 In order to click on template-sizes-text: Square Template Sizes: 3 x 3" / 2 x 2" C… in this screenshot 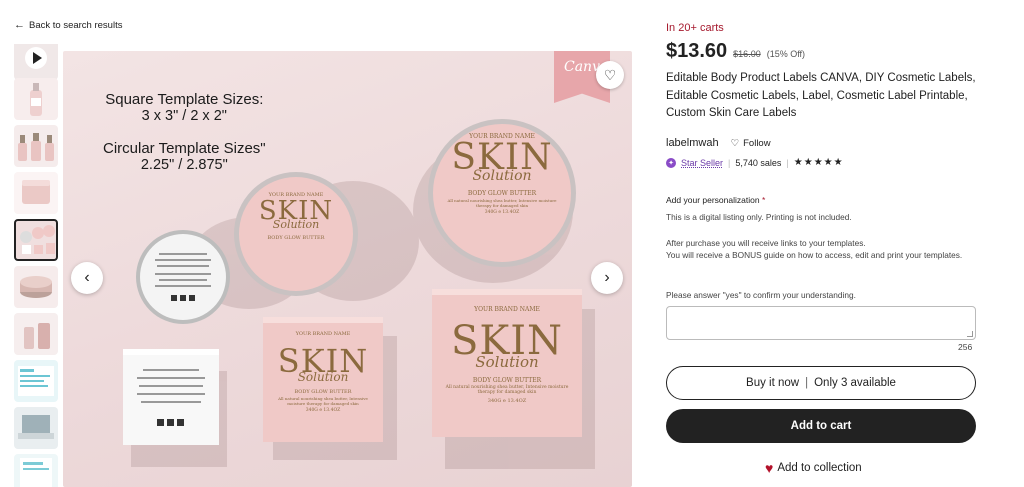, I will do `click(184, 132)`.